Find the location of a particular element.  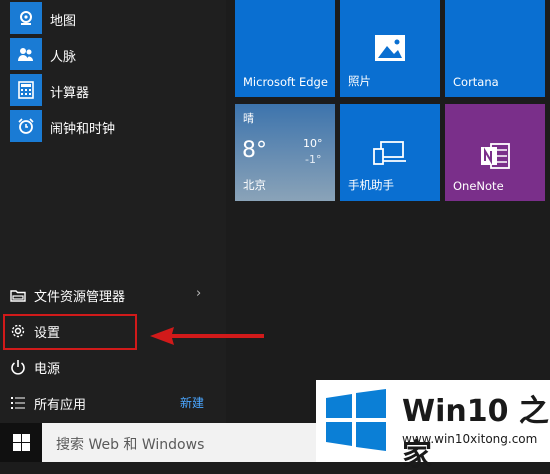

new-badge: 新建 is located at coordinates (192, 403).